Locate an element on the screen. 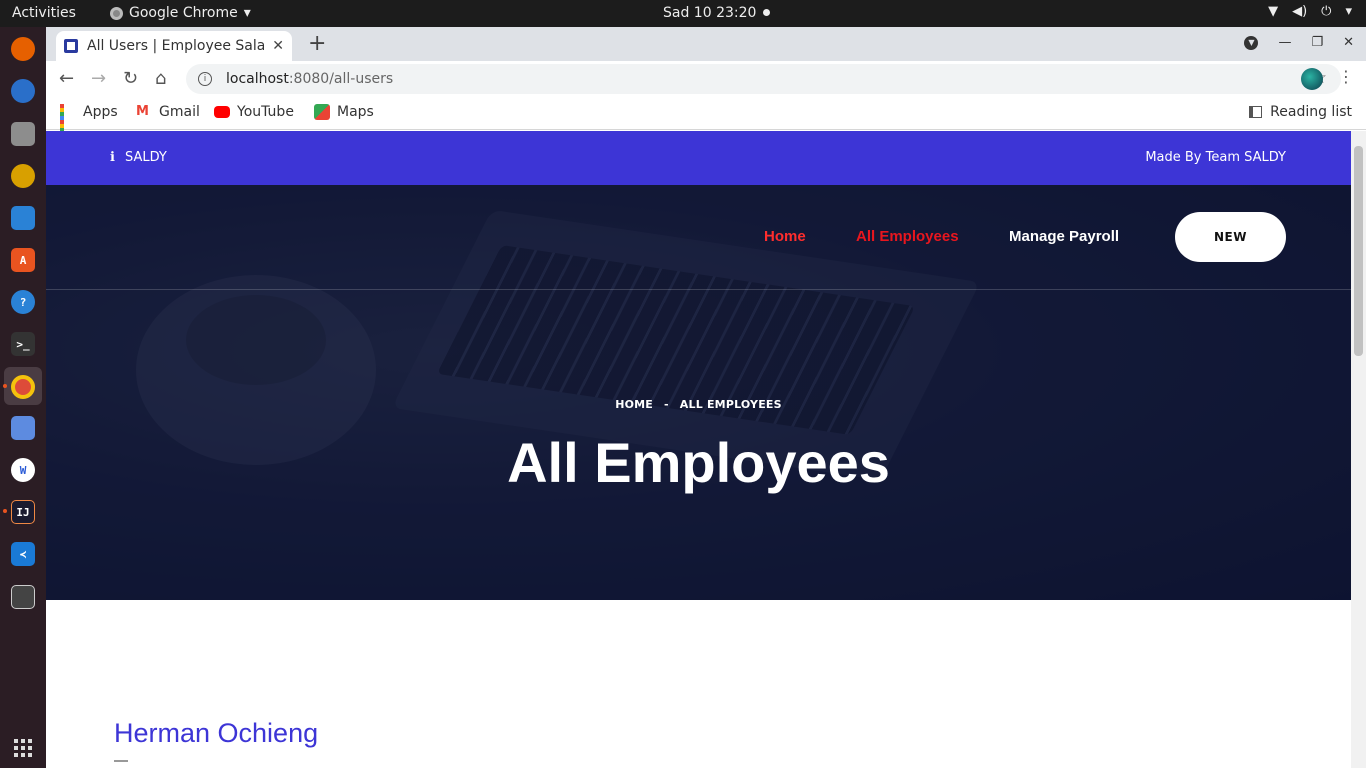  software-icon: A is located at coordinates (23, 260).